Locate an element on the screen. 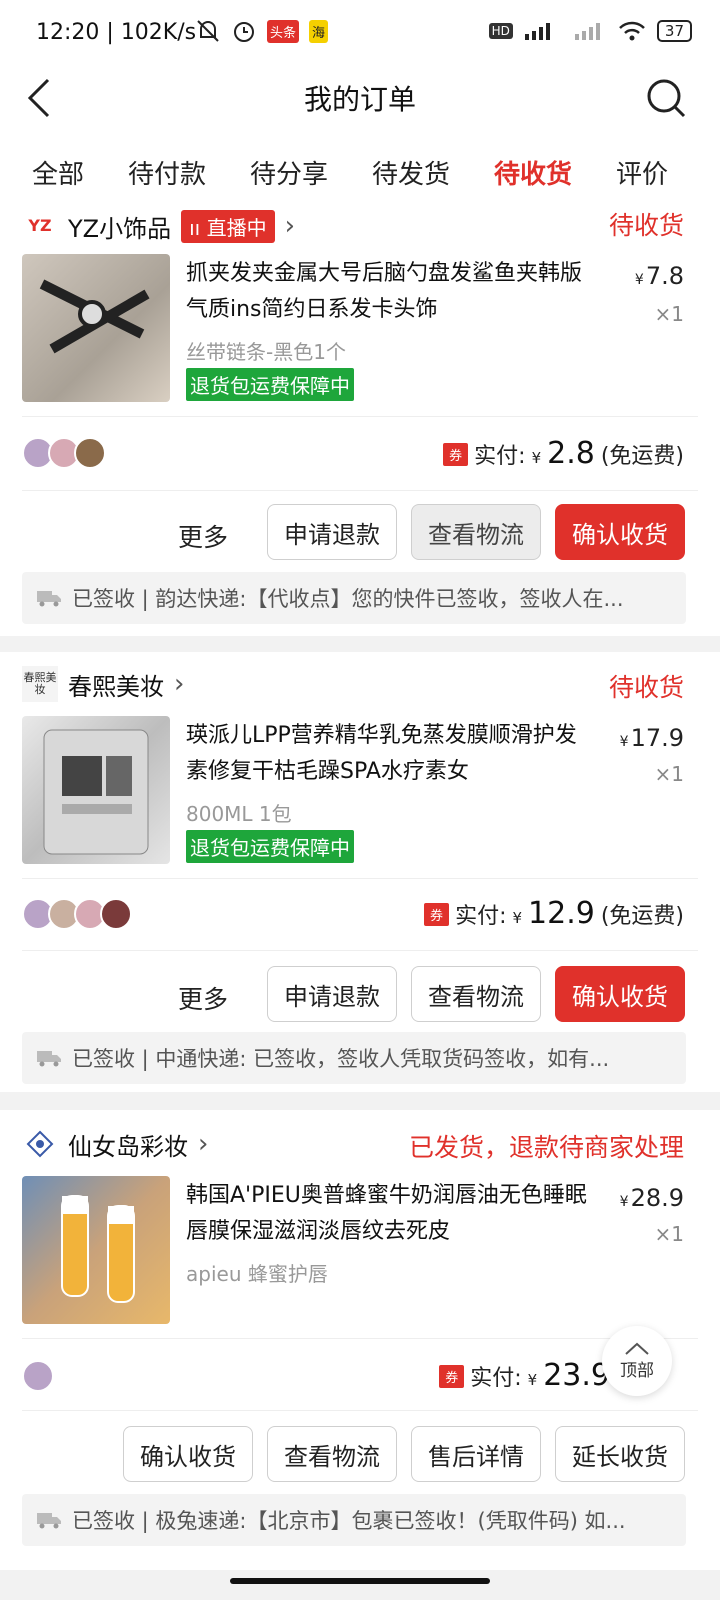  shop-name: YZ小饰品 is located at coordinates (120, 228).